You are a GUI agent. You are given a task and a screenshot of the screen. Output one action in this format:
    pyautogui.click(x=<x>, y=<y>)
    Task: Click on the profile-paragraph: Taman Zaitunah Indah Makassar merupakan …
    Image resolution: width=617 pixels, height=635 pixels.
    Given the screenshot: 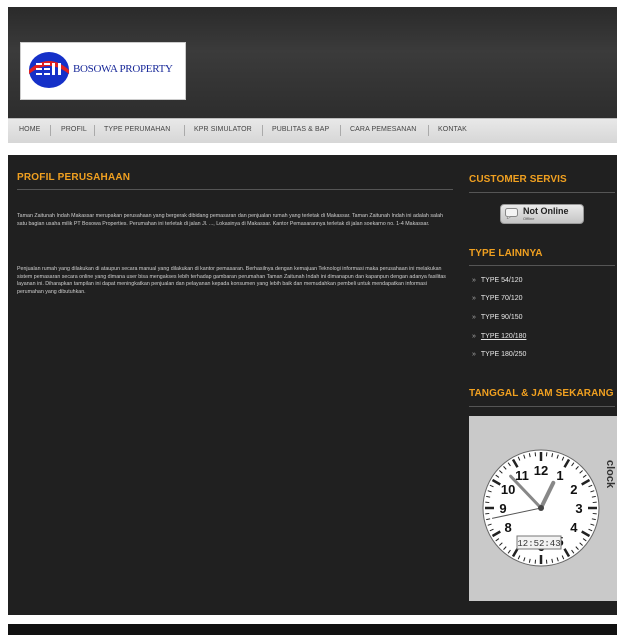 What is the action you would take?
    pyautogui.click(x=230, y=220)
    